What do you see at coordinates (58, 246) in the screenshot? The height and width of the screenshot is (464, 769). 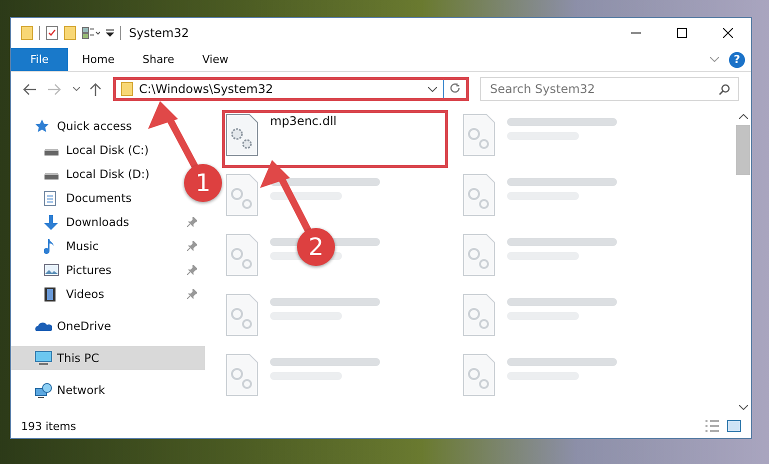 I see `nav-item: Music` at bounding box center [58, 246].